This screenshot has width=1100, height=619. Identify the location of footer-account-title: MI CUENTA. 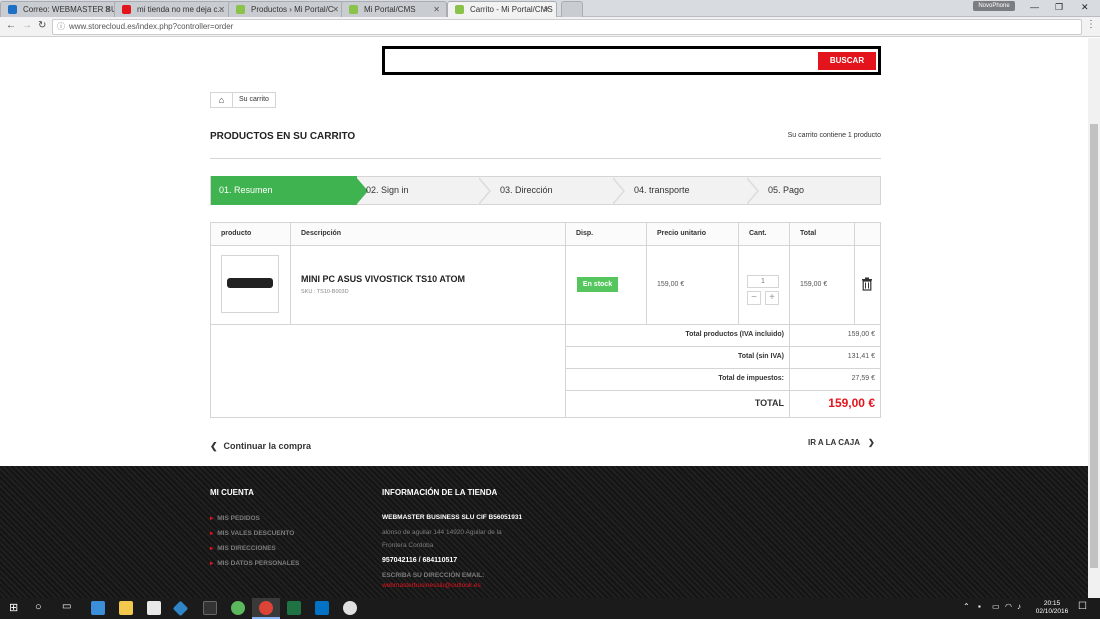
(232, 492).